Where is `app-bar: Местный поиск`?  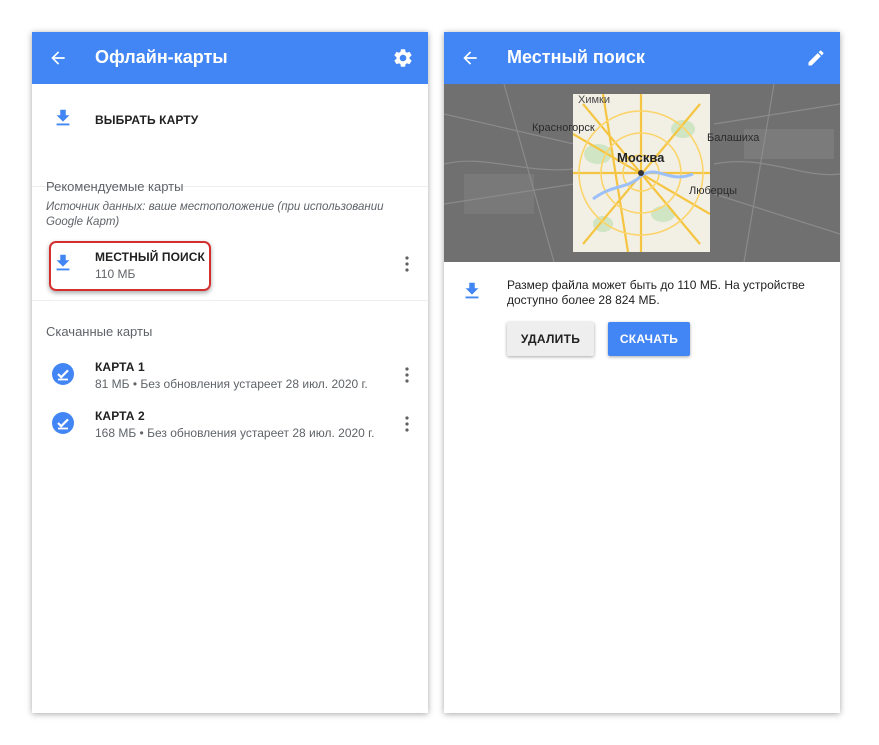
app-bar: Местный поиск is located at coordinates (642, 58).